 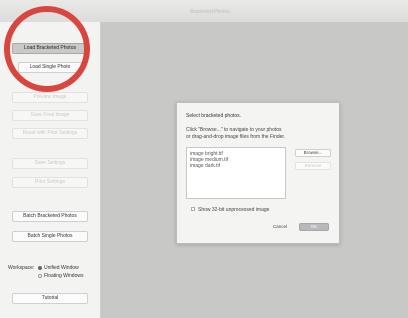 What do you see at coordinates (47, 49) in the screenshot?
I see `highlight-circle` at bounding box center [47, 49].